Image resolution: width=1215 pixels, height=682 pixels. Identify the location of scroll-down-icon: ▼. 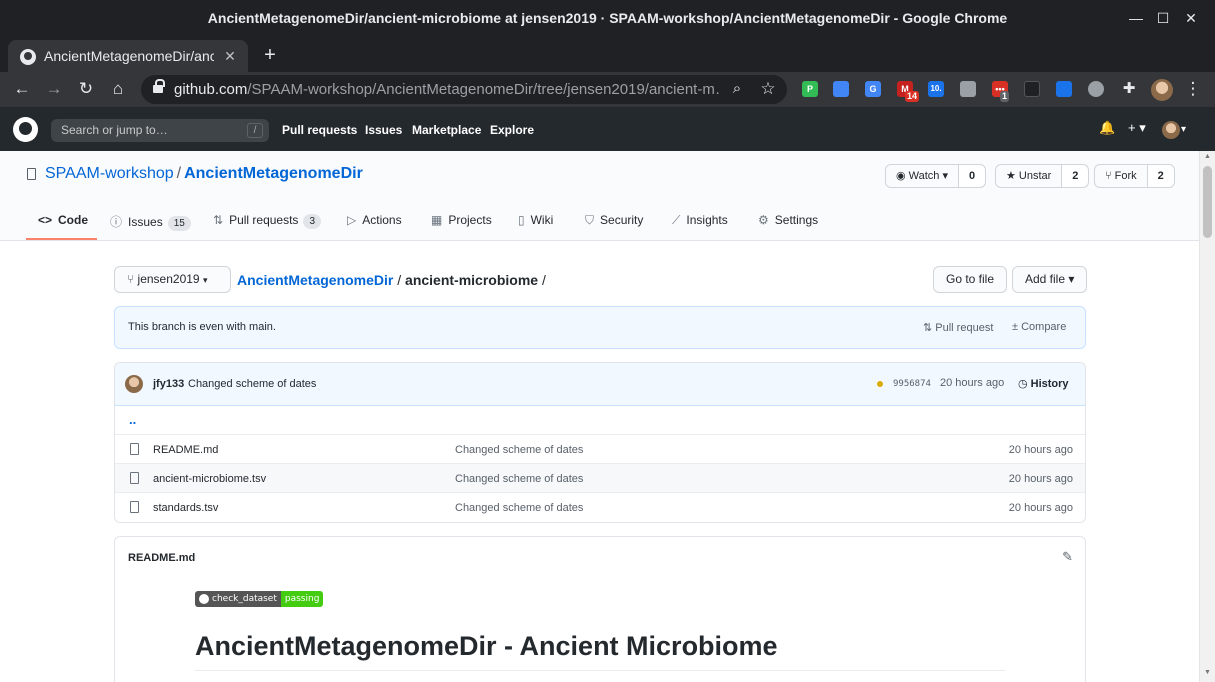
(1207, 672).